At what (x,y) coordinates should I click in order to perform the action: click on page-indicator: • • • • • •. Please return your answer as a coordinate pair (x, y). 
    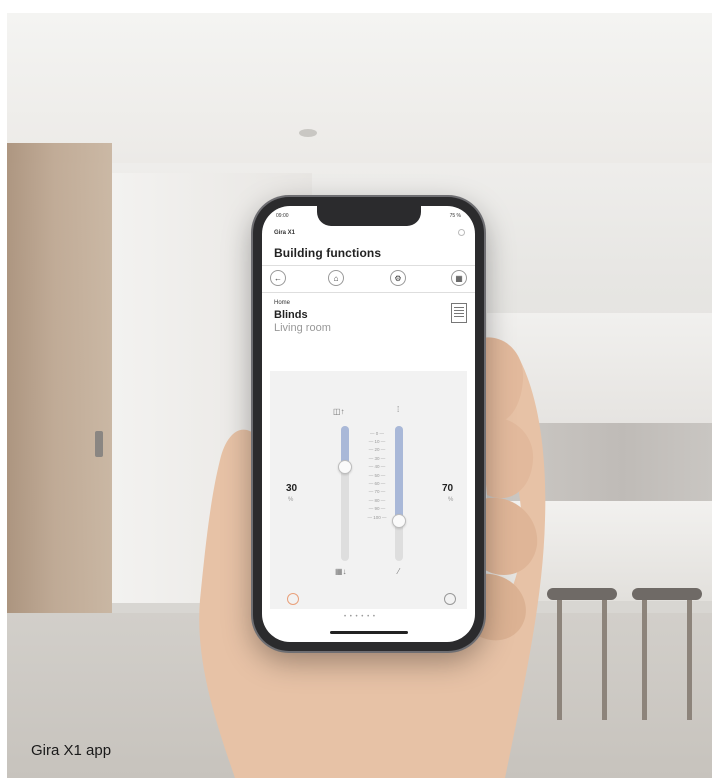
    Looking at the image, I should click on (360, 617).